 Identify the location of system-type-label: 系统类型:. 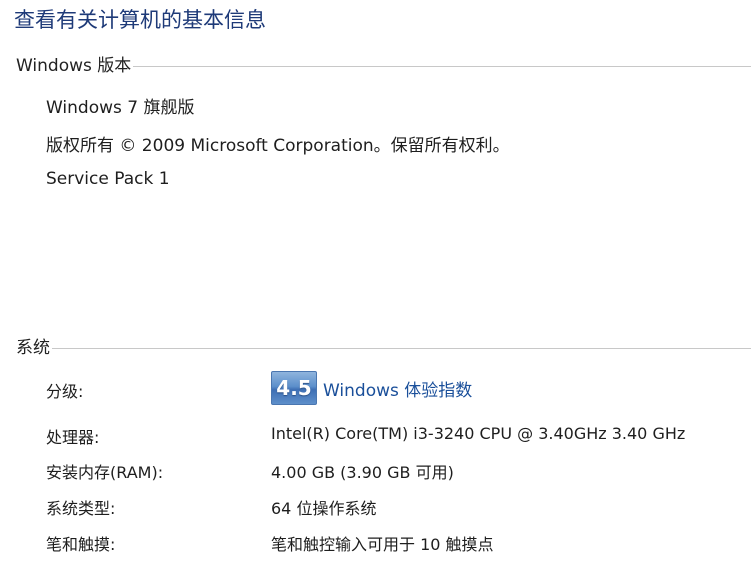
(81, 508).